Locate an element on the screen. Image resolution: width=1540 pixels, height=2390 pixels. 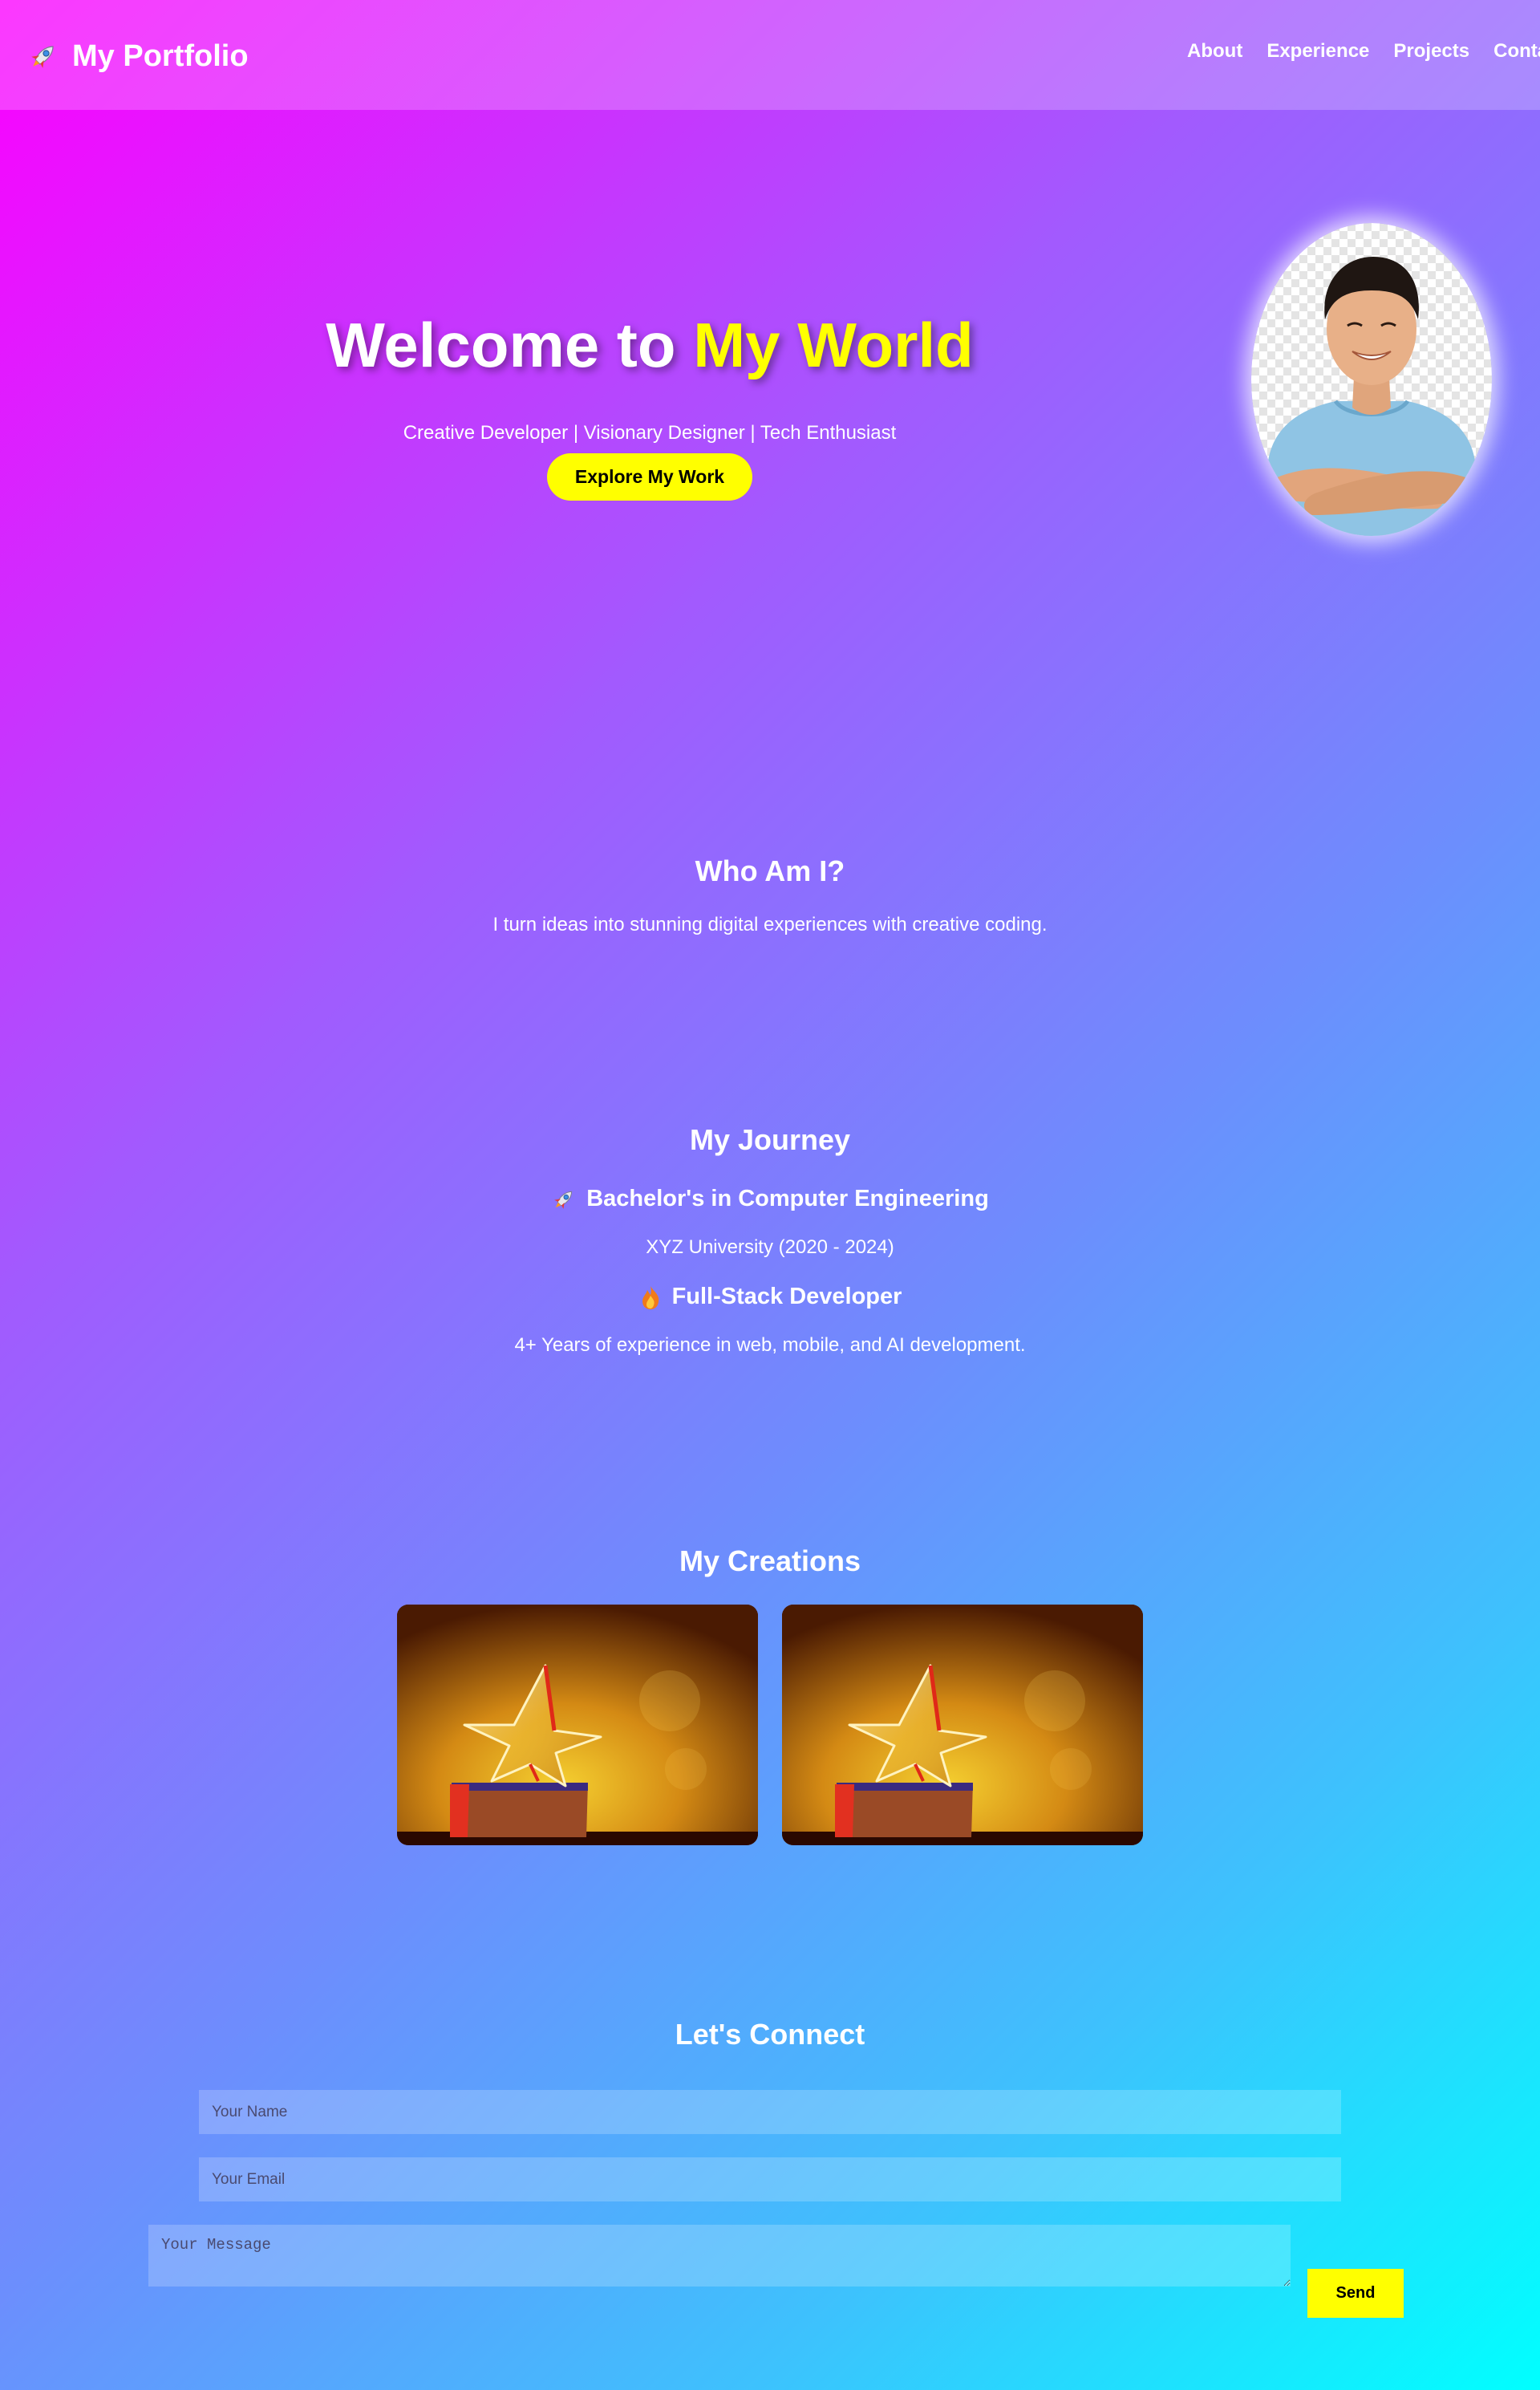
hero-title-accent: My World is located at coordinates (833, 345).